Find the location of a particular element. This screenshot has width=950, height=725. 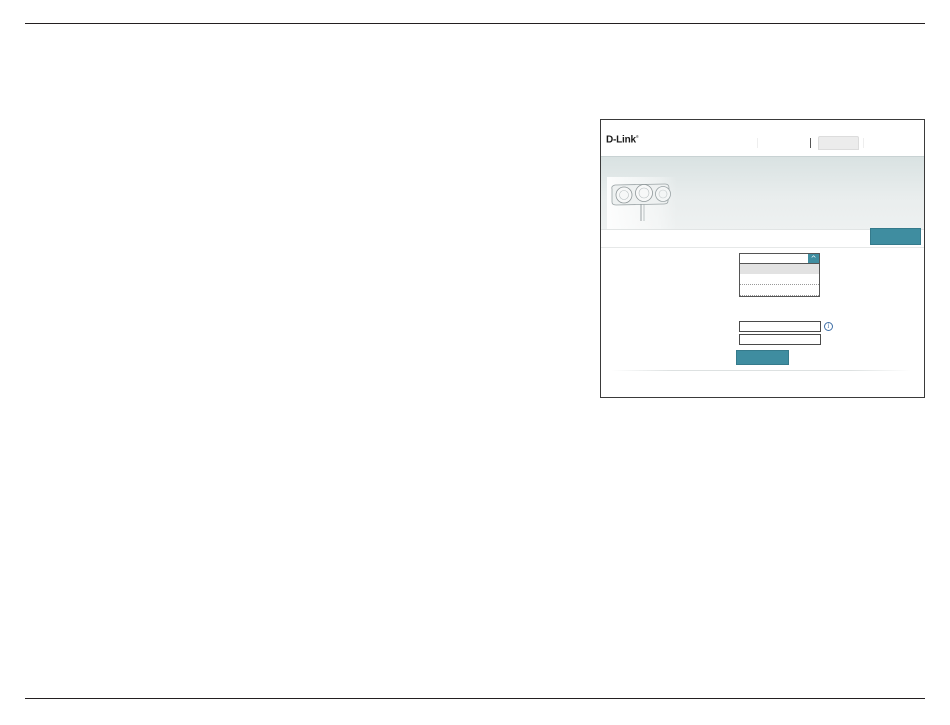

registered-mark: ® is located at coordinates (637, 136).